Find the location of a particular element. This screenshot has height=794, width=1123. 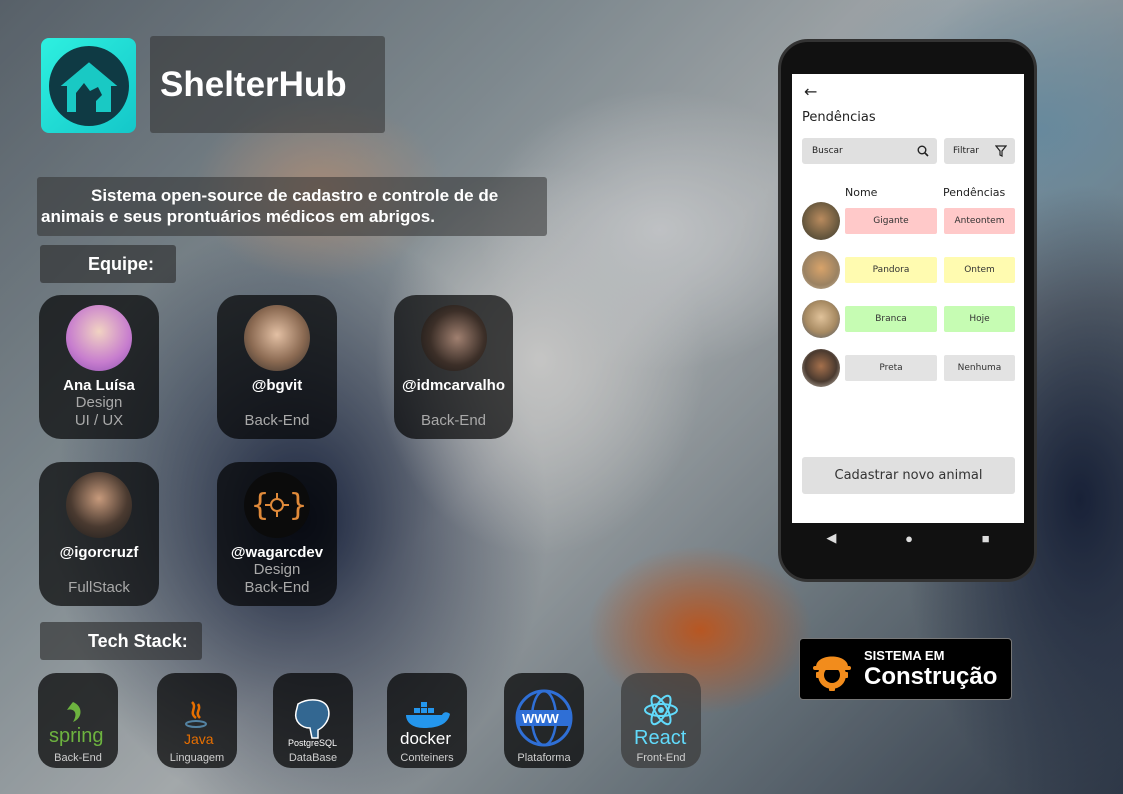

screen-title: Pendências is located at coordinates (839, 117).